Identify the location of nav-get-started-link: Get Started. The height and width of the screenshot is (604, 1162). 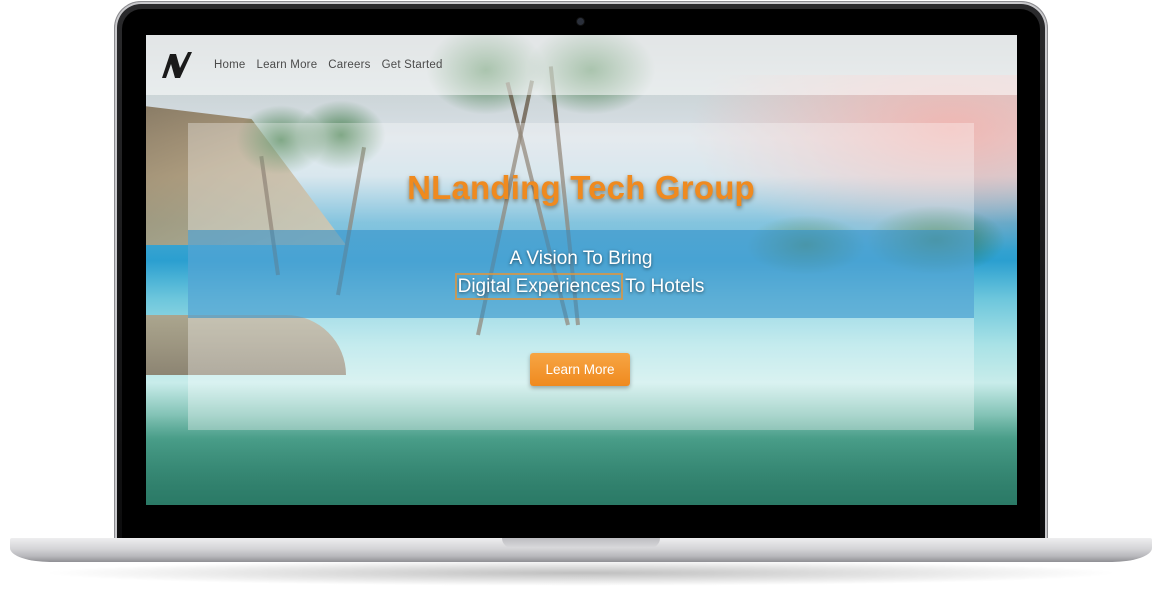
(412, 65).